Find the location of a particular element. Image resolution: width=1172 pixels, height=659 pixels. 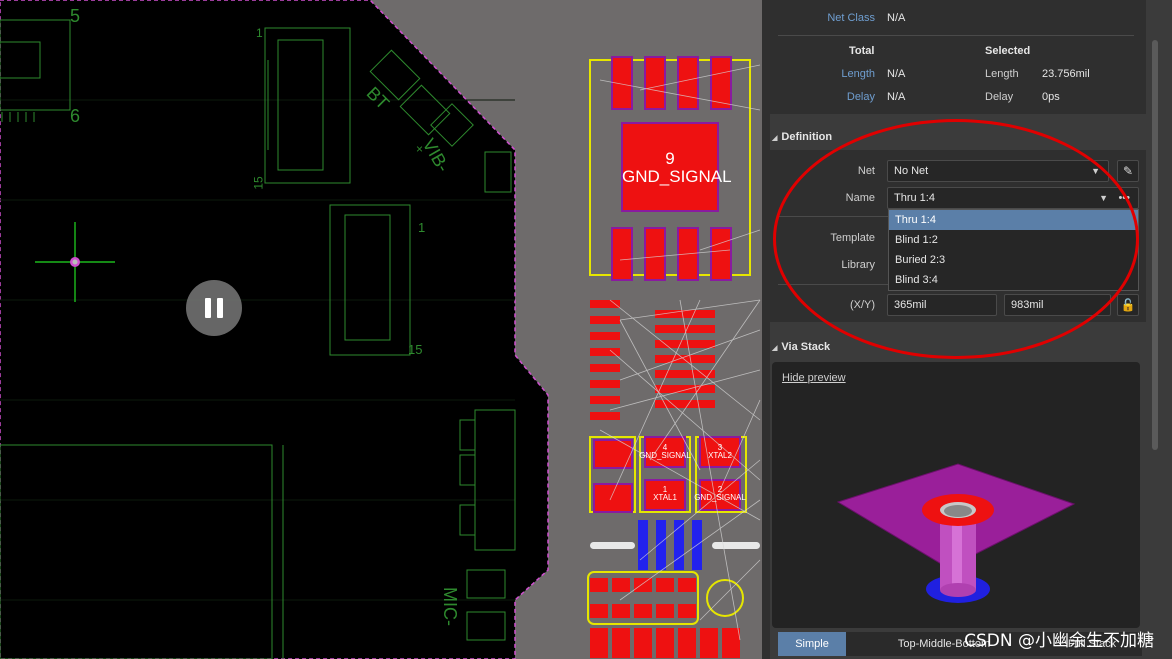

pad-label: 1 XTAL1 is located at coordinates (665, 494).